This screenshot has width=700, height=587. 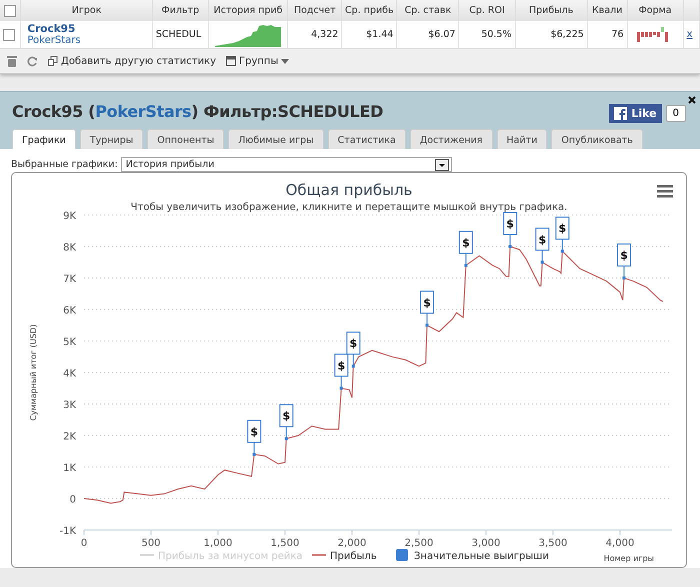 What do you see at coordinates (676, 113) in the screenshot?
I see `like-count: 0` at bounding box center [676, 113].